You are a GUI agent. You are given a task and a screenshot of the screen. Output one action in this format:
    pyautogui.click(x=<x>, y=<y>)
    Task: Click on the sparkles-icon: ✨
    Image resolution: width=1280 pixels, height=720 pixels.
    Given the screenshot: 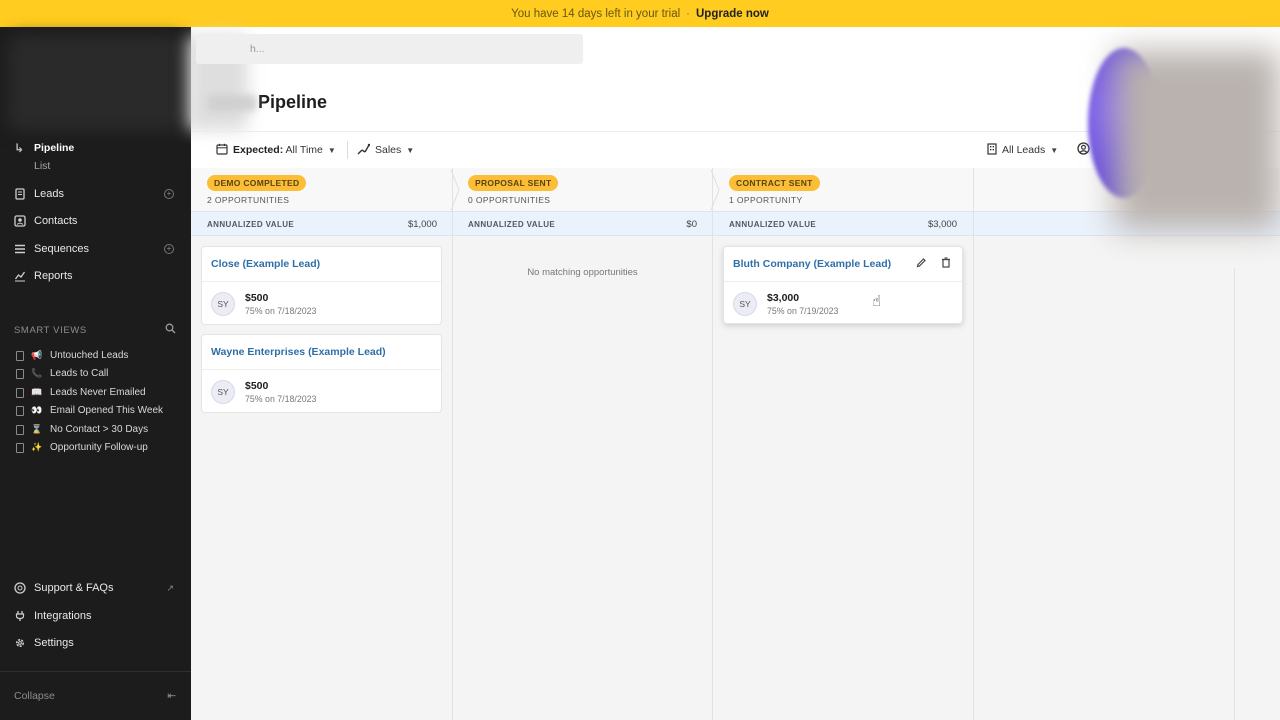 What is the action you would take?
    pyautogui.click(x=37, y=447)
    